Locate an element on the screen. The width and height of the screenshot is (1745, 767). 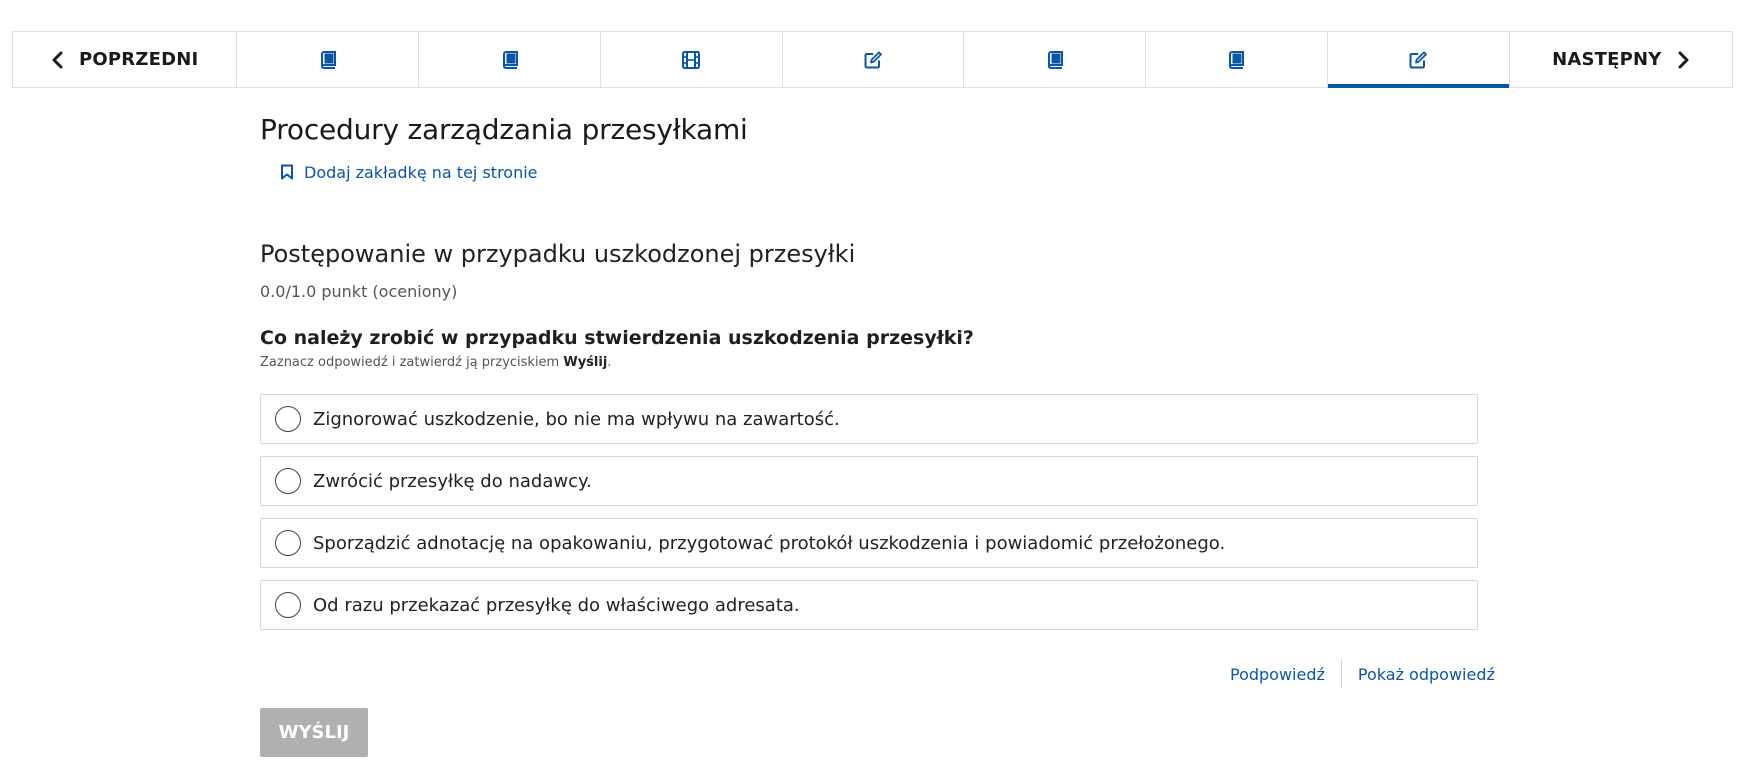
hint-link: Podpowiedź is located at coordinates (1277, 674).